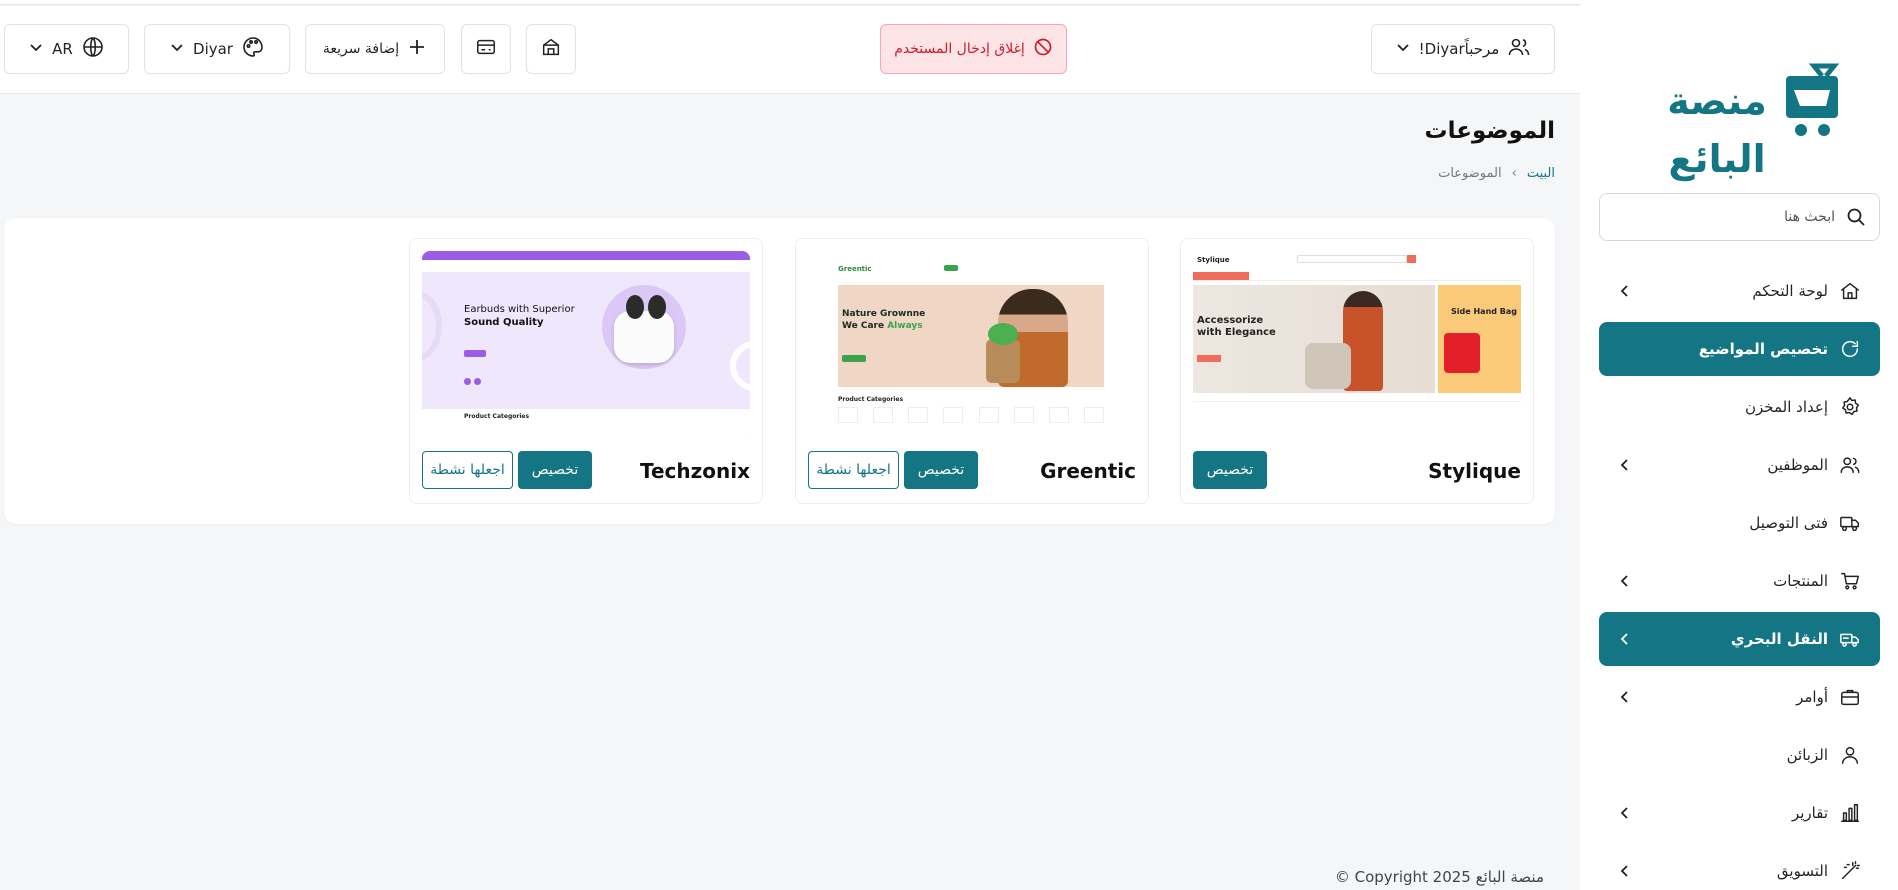 The height and width of the screenshot is (890, 1898). What do you see at coordinates (1739, 465) in the screenshot?
I see `sidebar-item: الموظفين` at bounding box center [1739, 465].